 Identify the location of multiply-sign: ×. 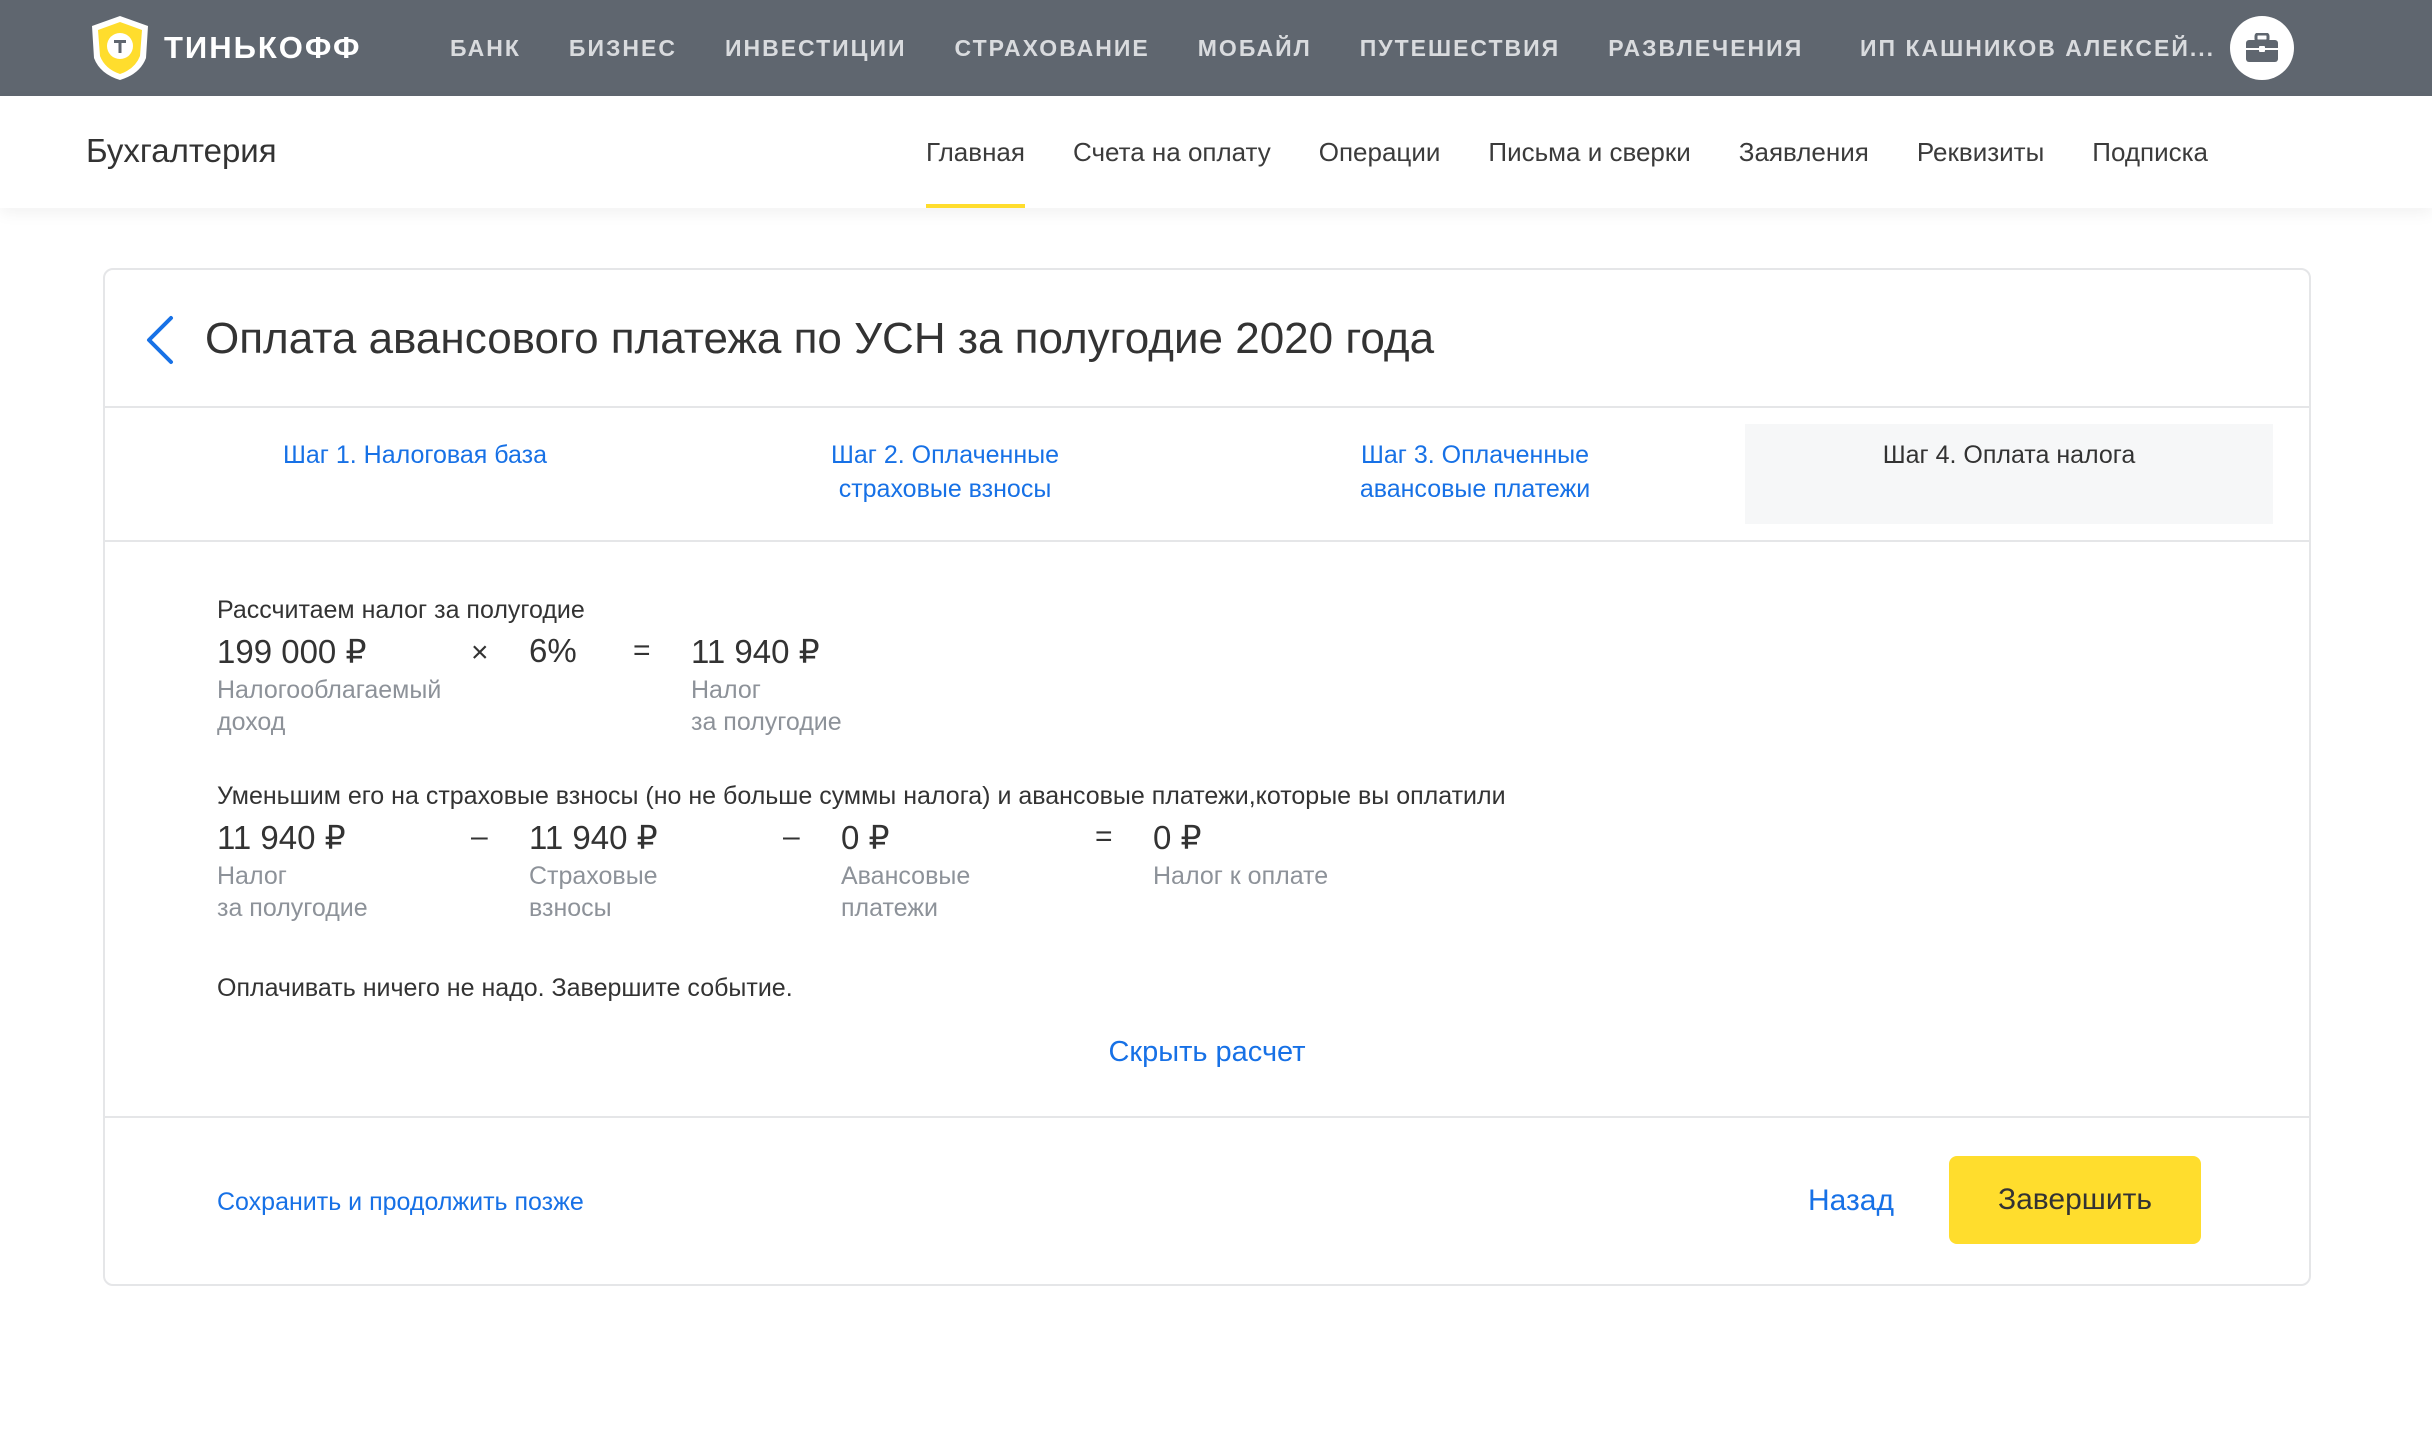
(480, 652).